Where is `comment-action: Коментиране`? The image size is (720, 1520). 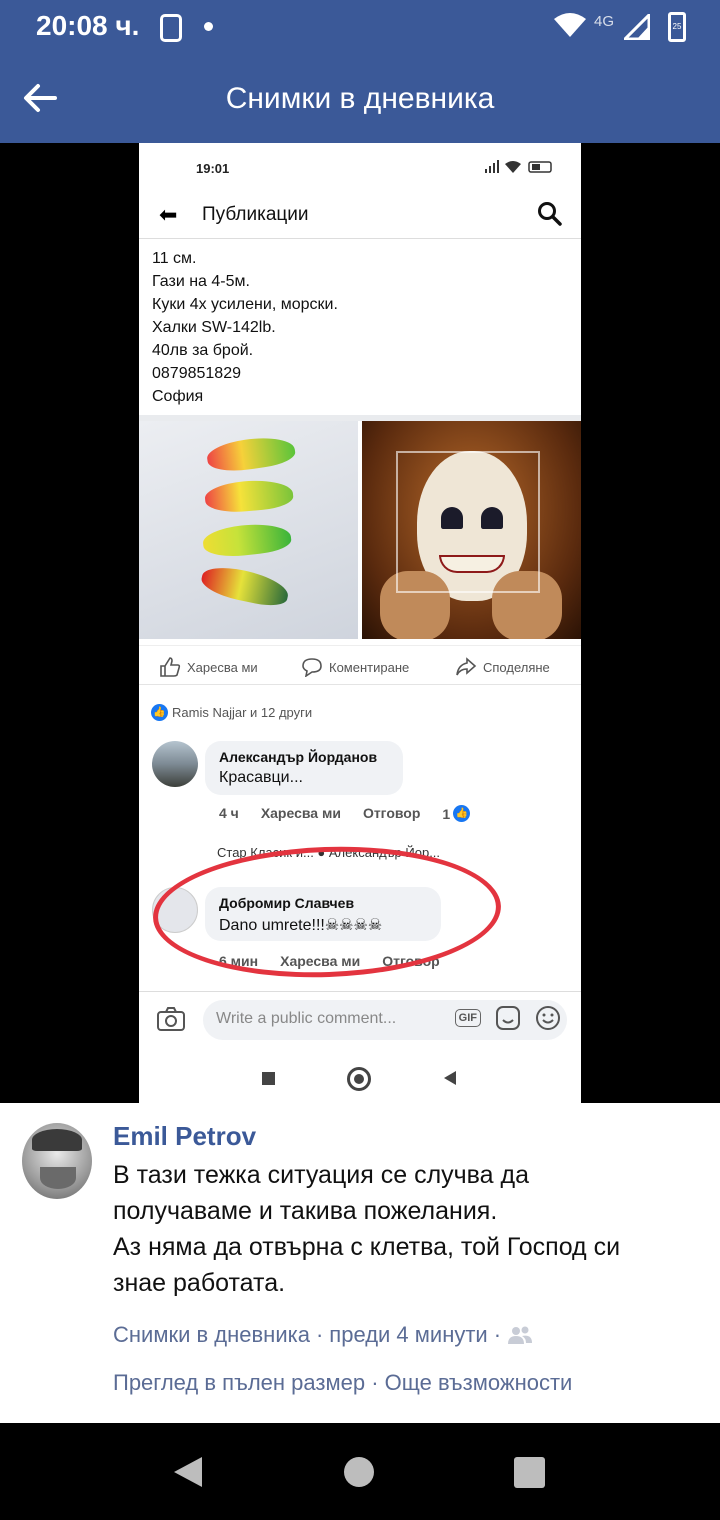 comment-action: Коментиране is located at coordinates (355, 667).